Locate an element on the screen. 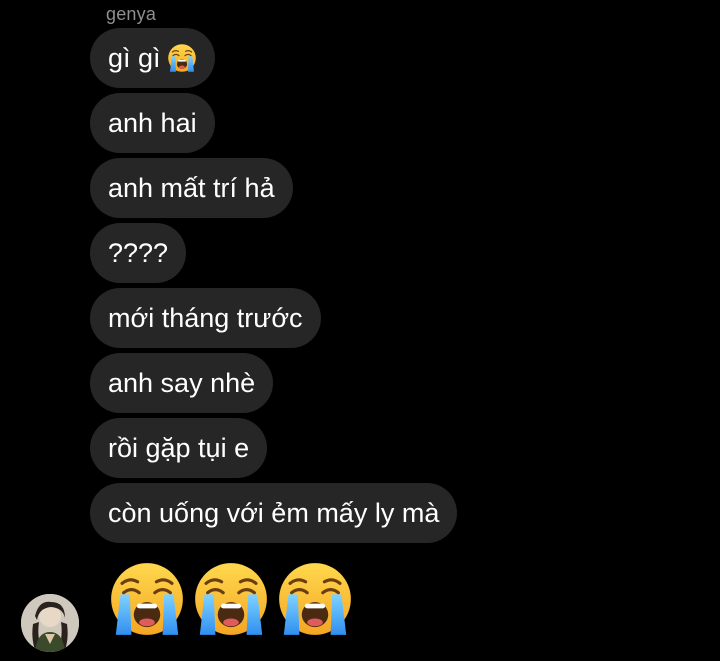 The width and height of the screenshot is (720, 661). message-text: còn uống với ẻm mấy ly mà is located at coordinates (274, 513).